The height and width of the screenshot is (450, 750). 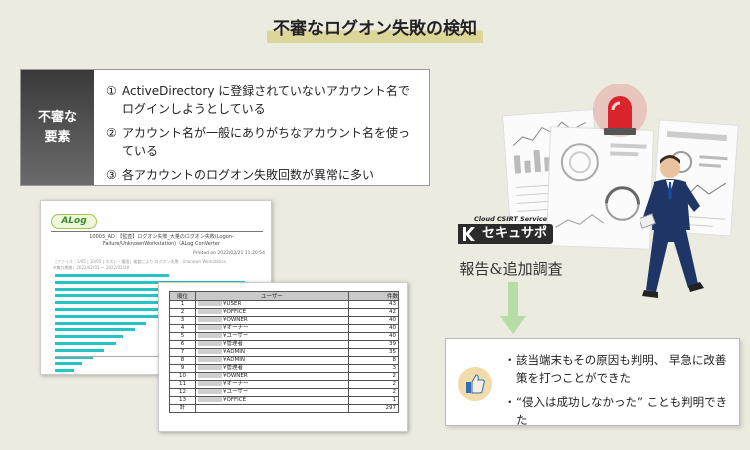 I want to click on factor-number: ②, so click(x=111, y=133).